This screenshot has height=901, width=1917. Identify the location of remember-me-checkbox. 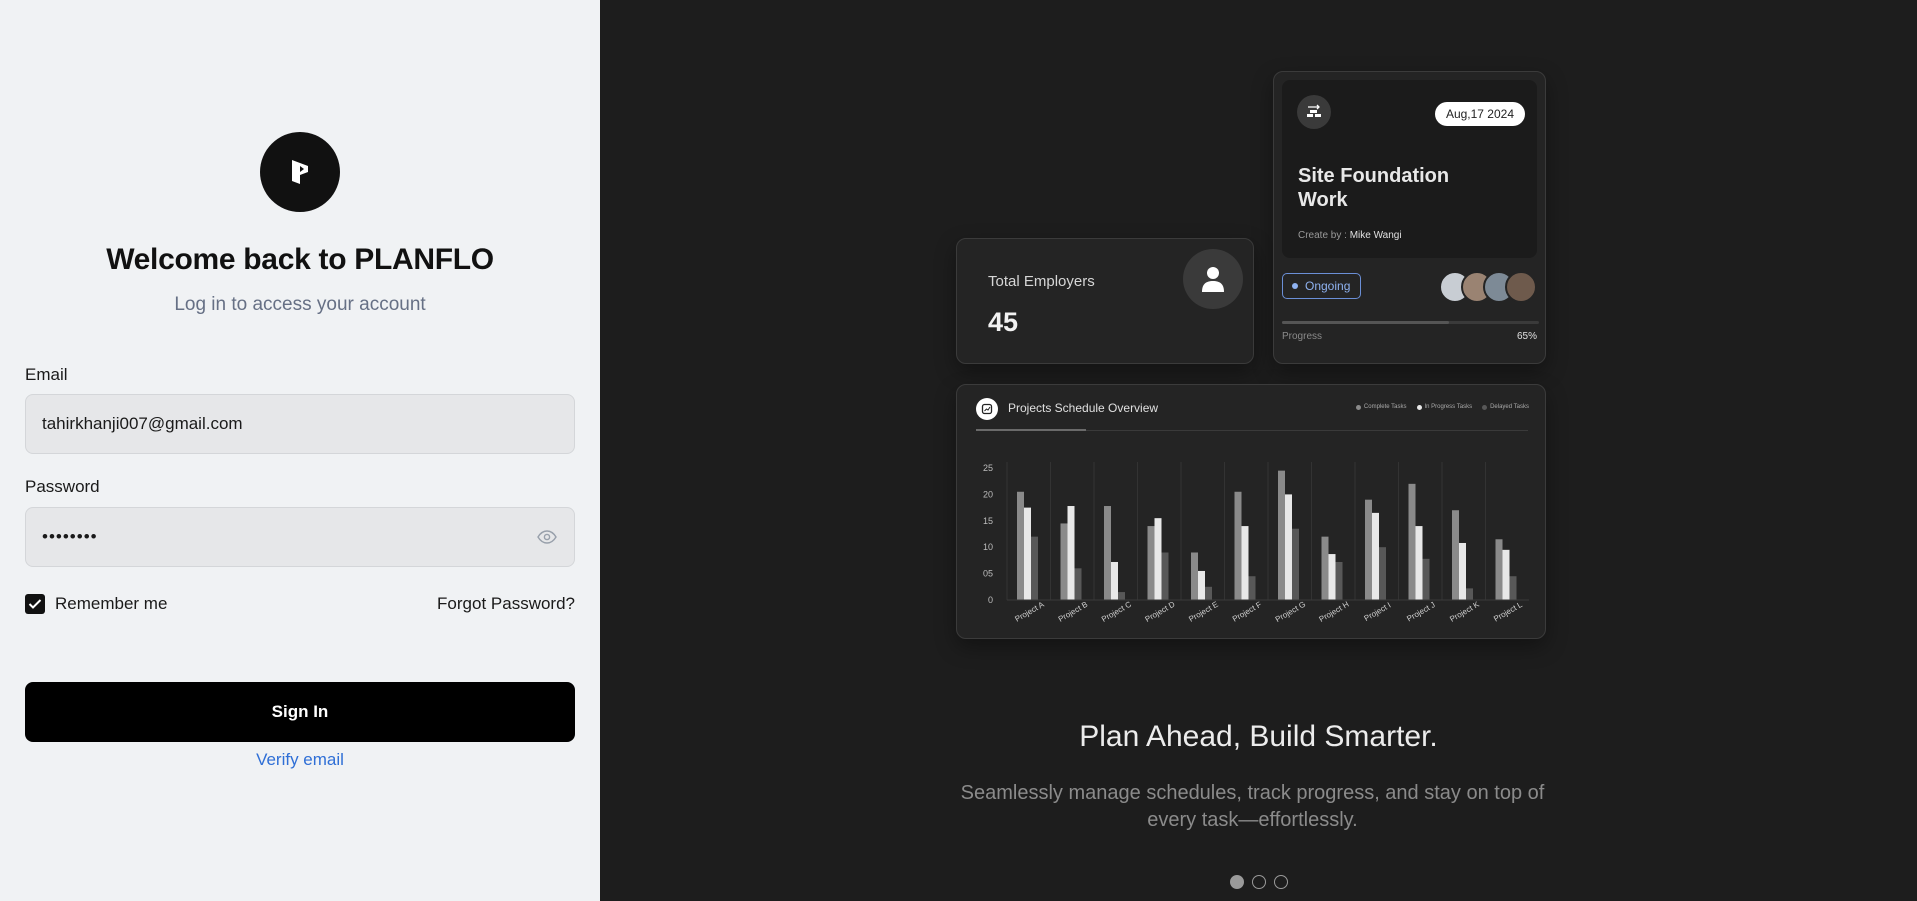
(35, 604).